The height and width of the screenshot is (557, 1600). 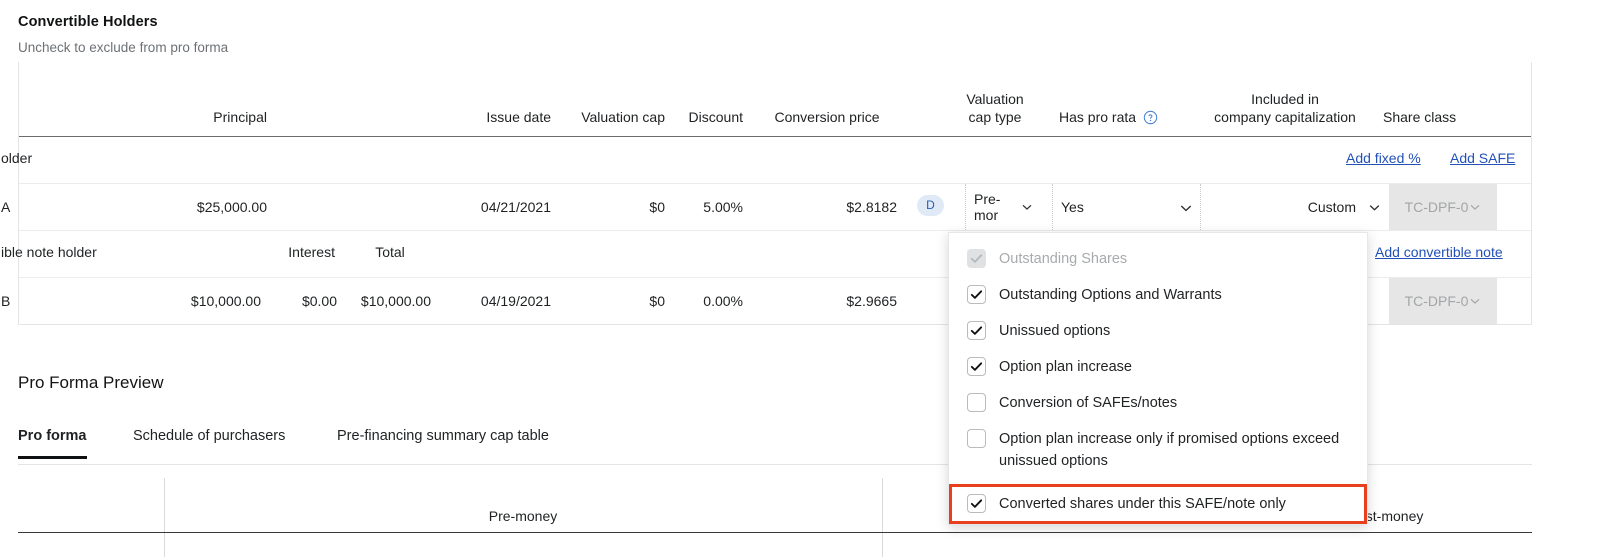 I want to click on menu-item-label: Outstanding Options and Warrants, so click(x=1110, y=295).